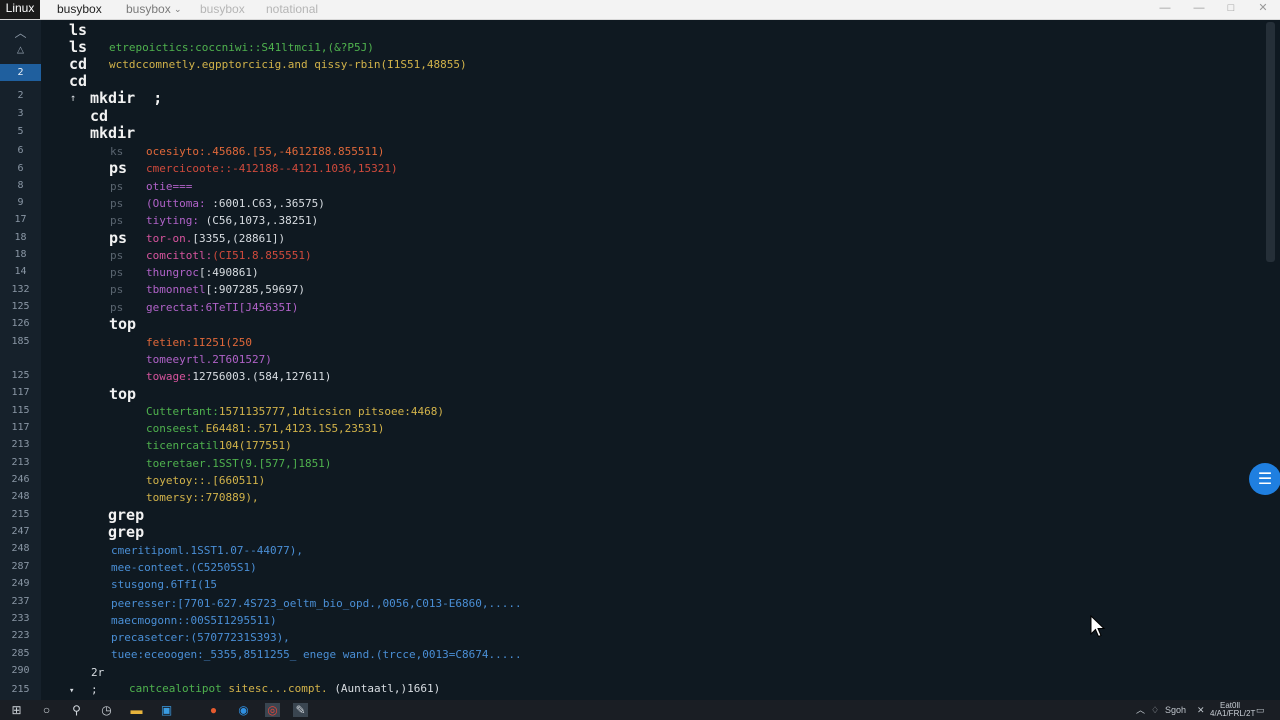 This screenshot has height=720, width=1280. I want to click on folder-icon: ▬, so click(136, 710).